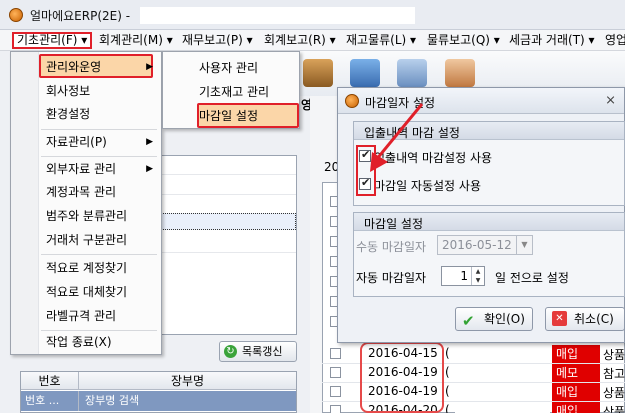 The image size is (625, 413). I want to click on auto-closing-days-value: 1, so click(464, 276).